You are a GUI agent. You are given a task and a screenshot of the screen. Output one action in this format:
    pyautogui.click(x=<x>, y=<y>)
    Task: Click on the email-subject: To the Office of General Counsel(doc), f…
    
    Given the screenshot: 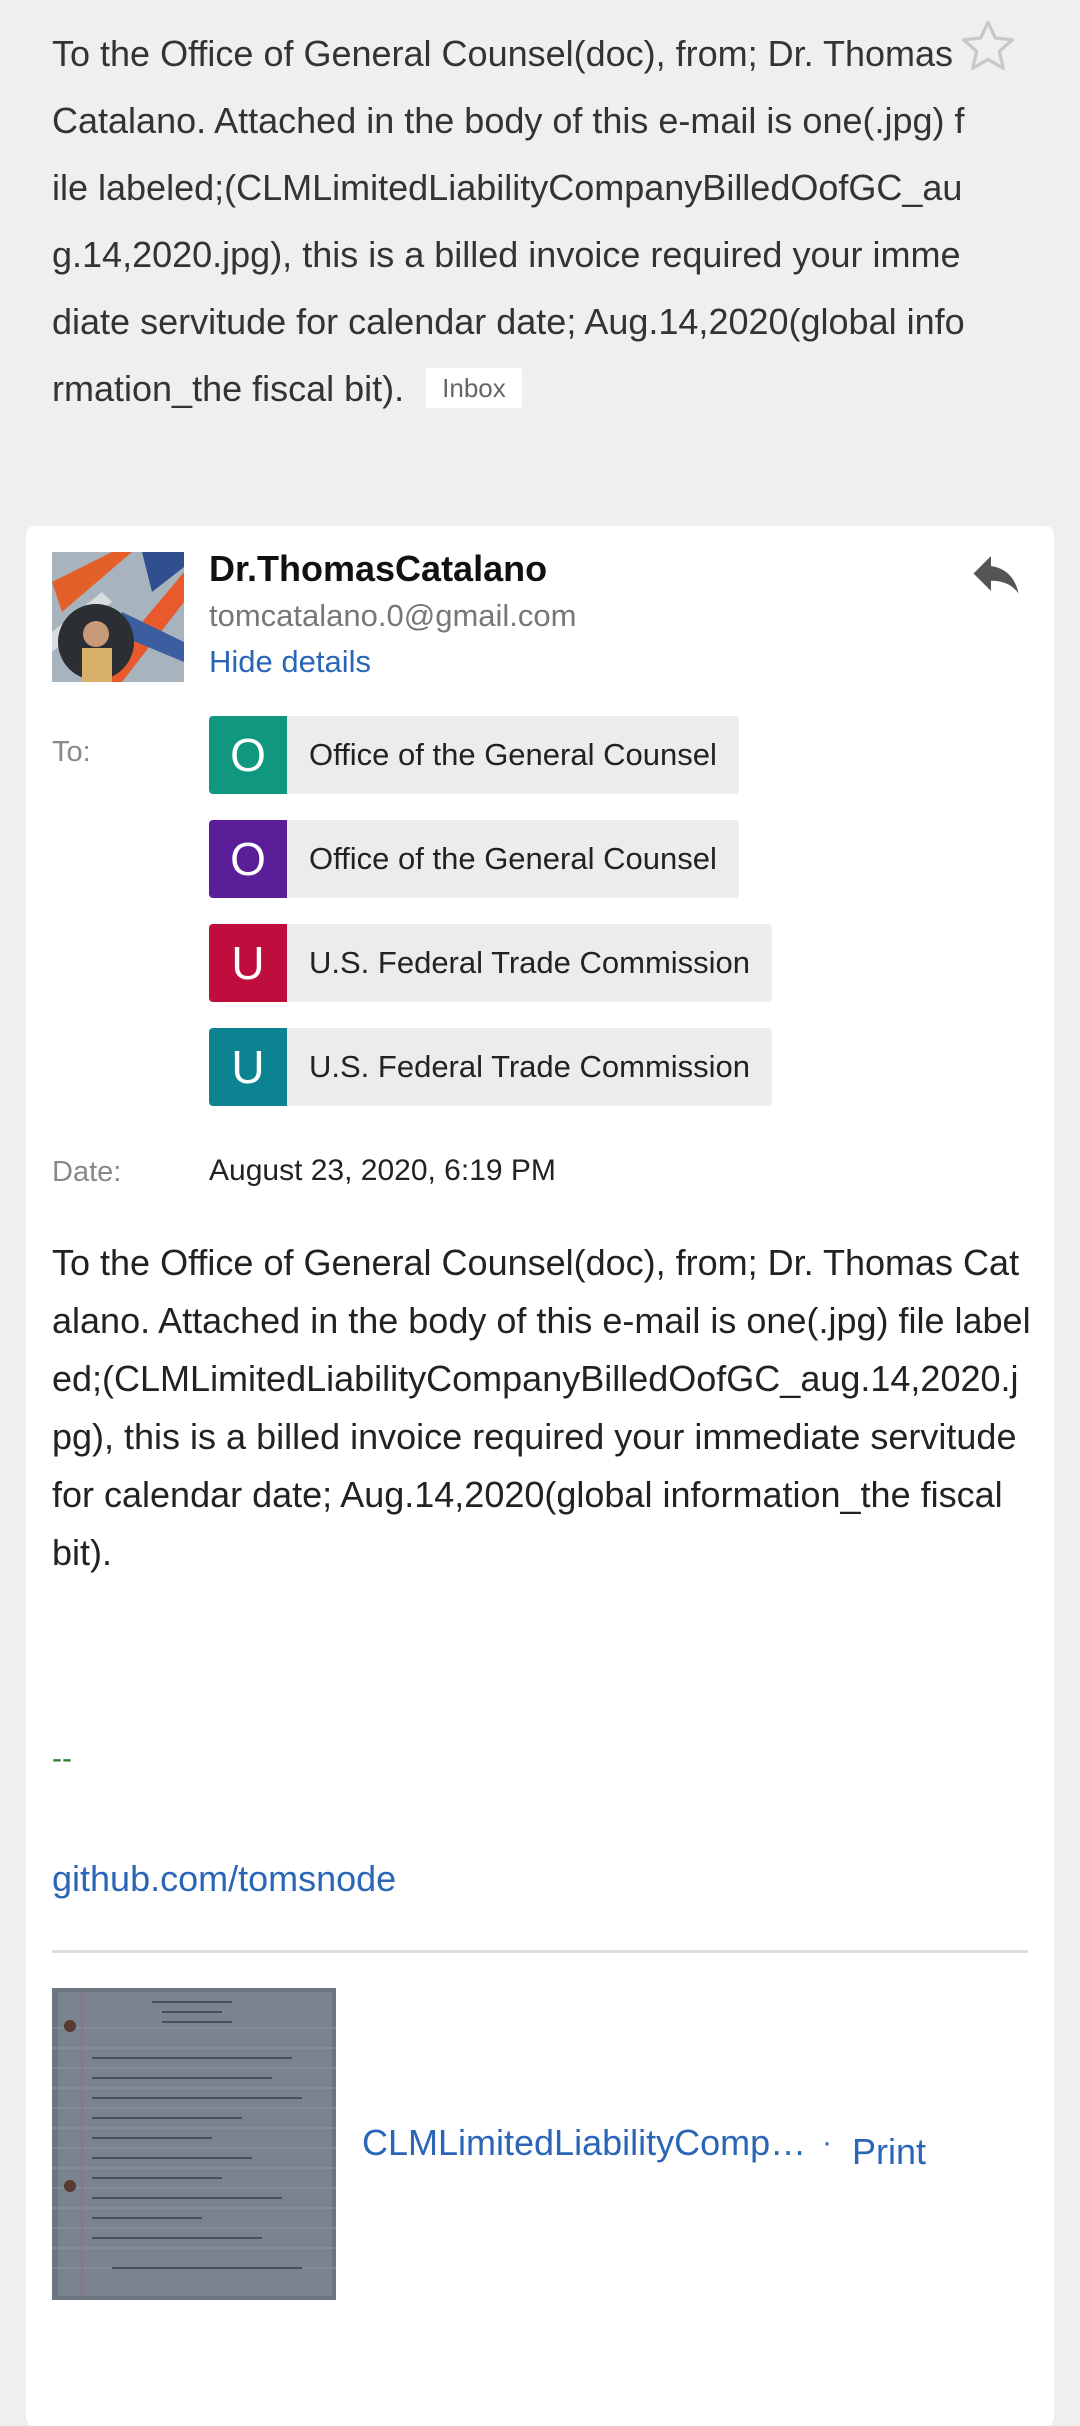 What is the action you would take?
    pyautogui.click(x=512, y=221)
    